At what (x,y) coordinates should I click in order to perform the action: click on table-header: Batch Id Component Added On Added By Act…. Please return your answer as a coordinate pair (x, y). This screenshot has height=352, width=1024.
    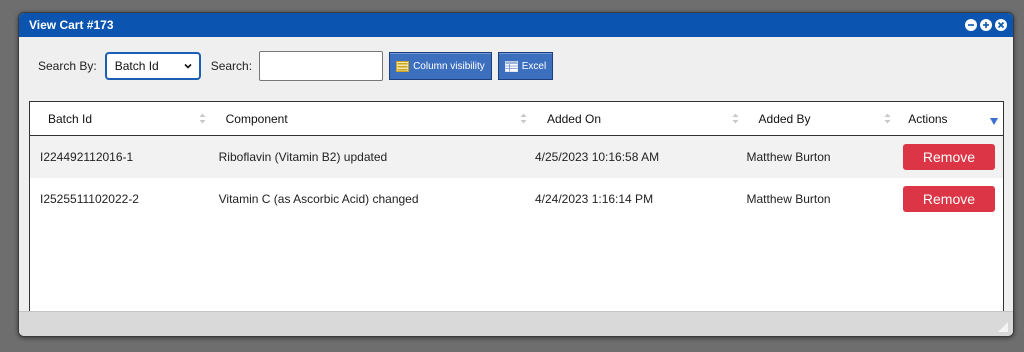
    Looking at the image, I should click on (516, 119).